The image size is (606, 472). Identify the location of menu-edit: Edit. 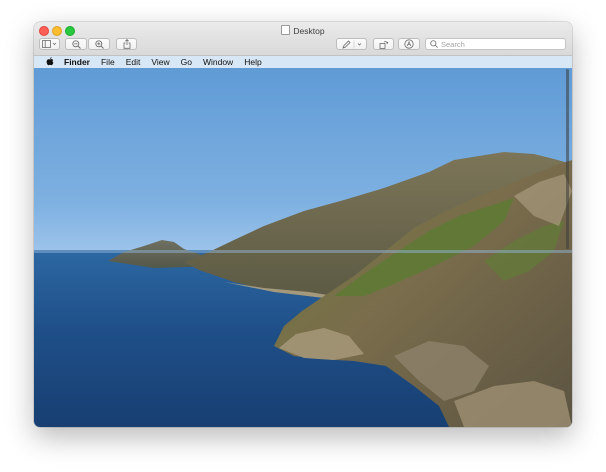
(133, 62).